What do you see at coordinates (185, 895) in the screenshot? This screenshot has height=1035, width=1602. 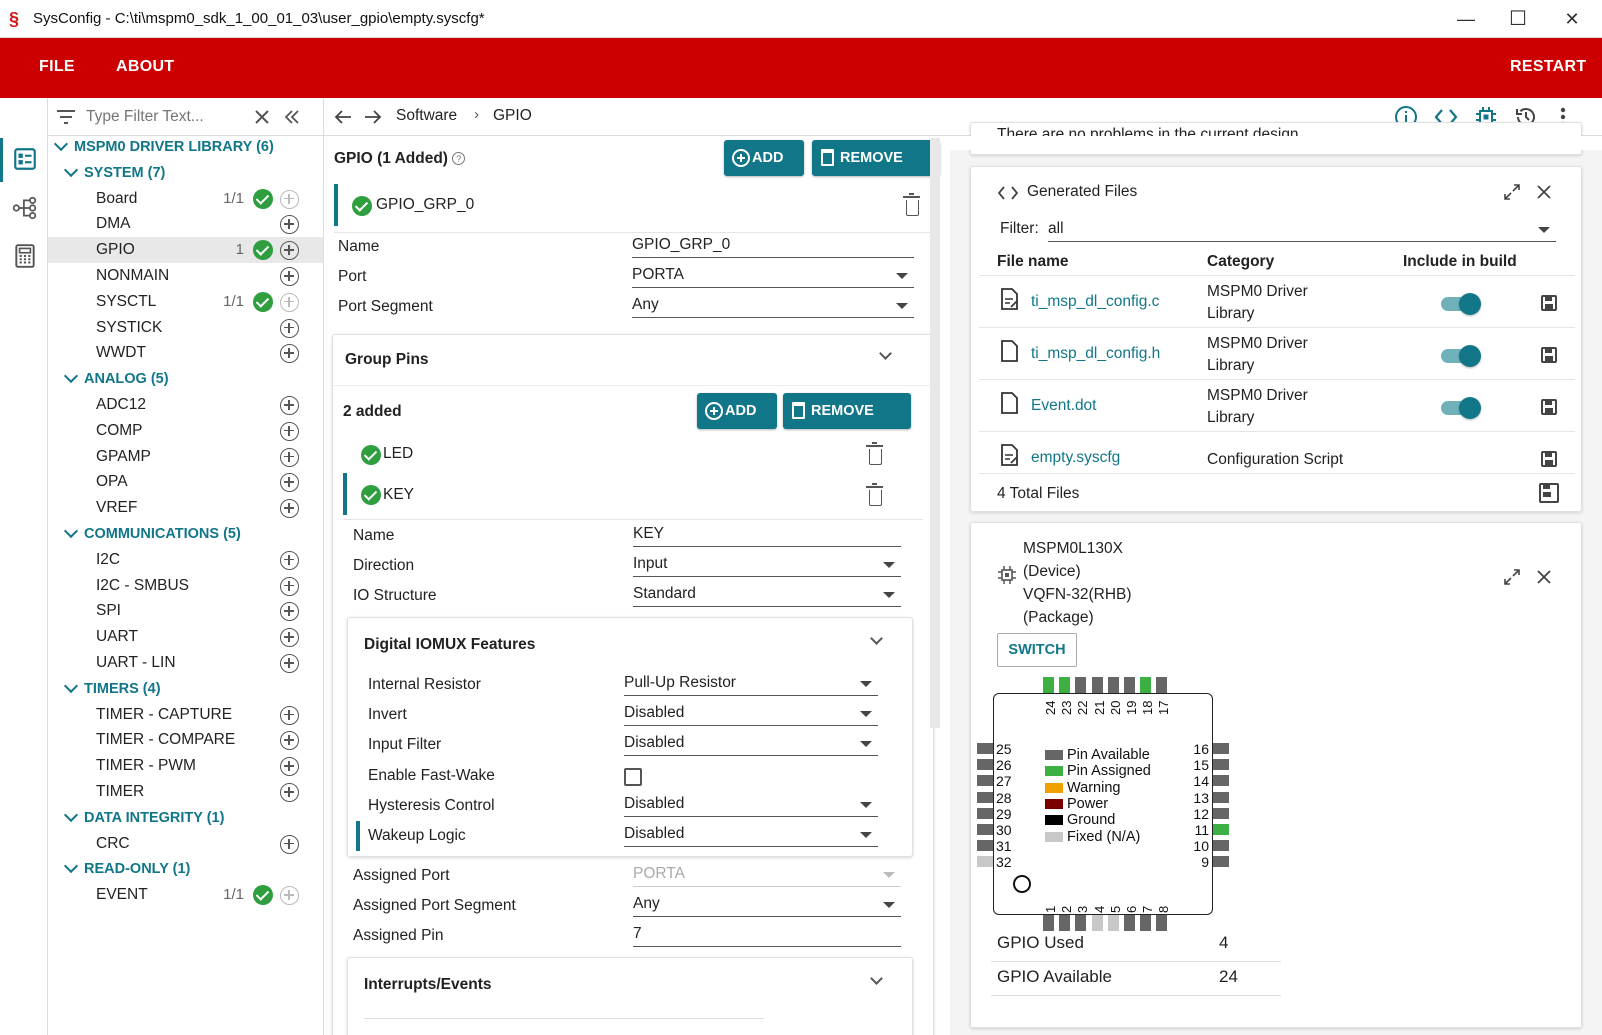 I see `tree-item-event: EVENT 1/1` at bounding box center [185, 895].